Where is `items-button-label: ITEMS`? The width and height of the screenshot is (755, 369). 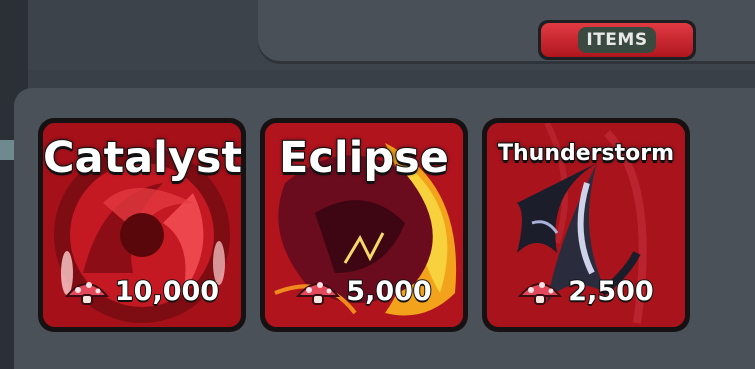 items-button-label: ITEMS is located at coordinates (617, 40).